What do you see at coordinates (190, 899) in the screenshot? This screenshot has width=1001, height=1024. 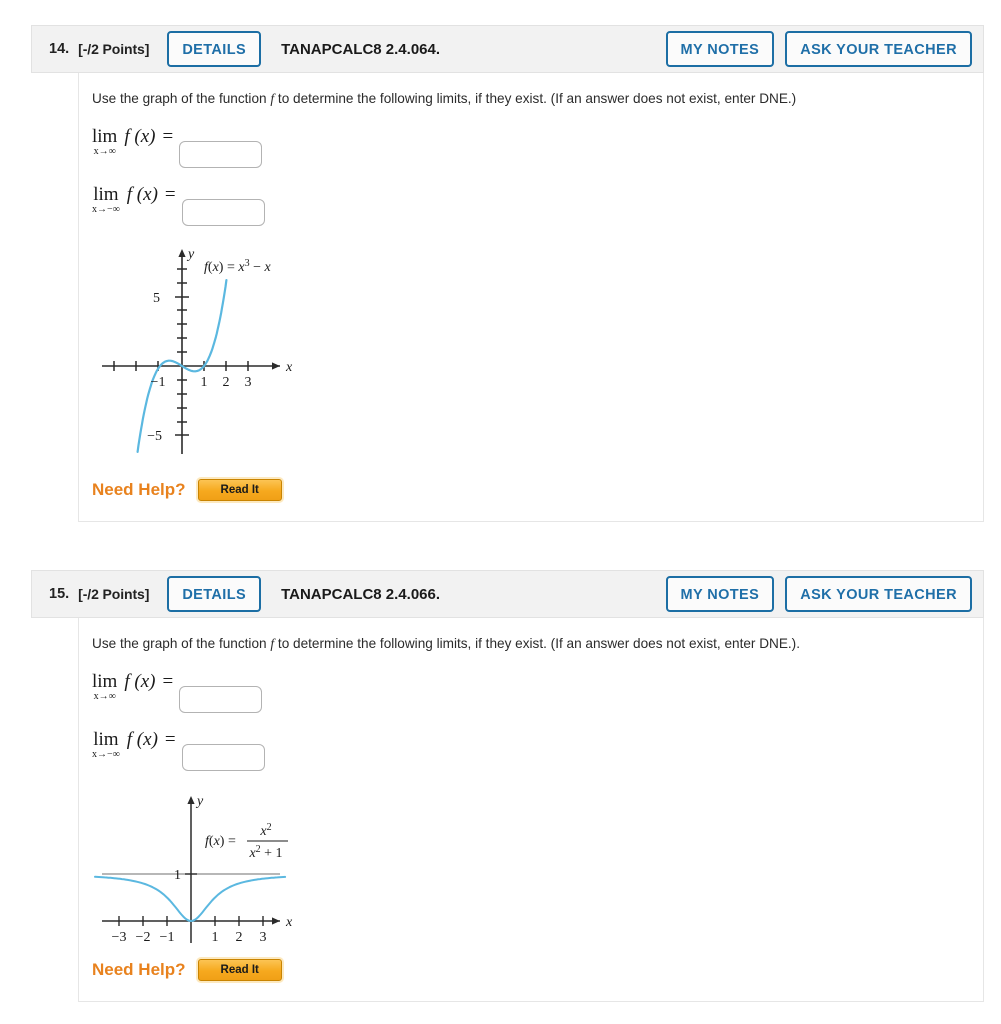 I see `rational-curve` at bounding box center [190, 899].